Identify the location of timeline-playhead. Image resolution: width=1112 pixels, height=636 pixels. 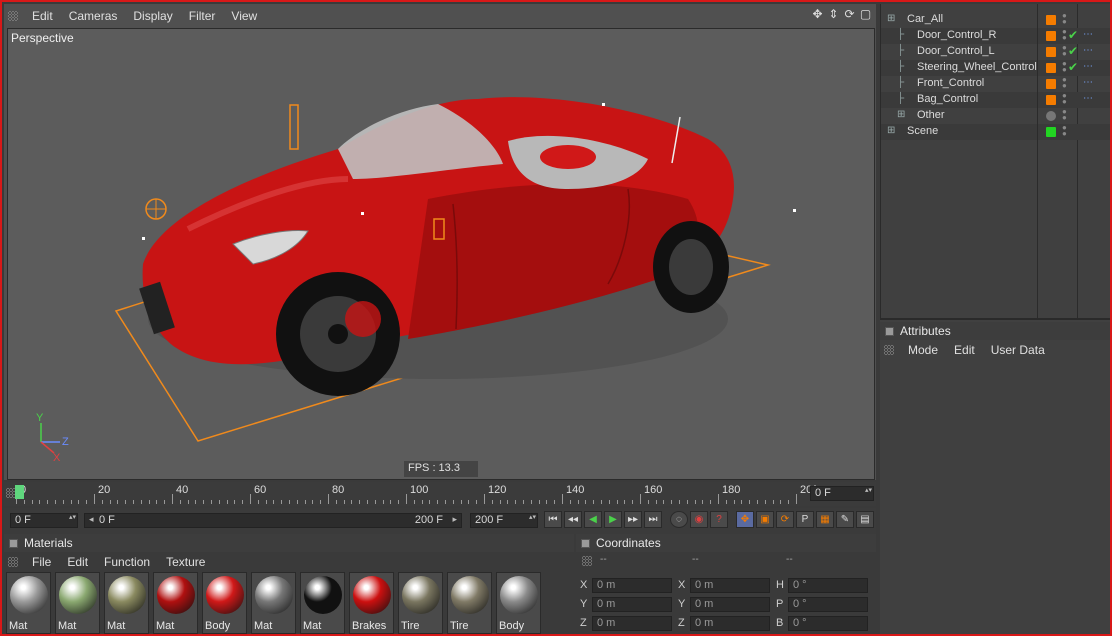
(19, 492).